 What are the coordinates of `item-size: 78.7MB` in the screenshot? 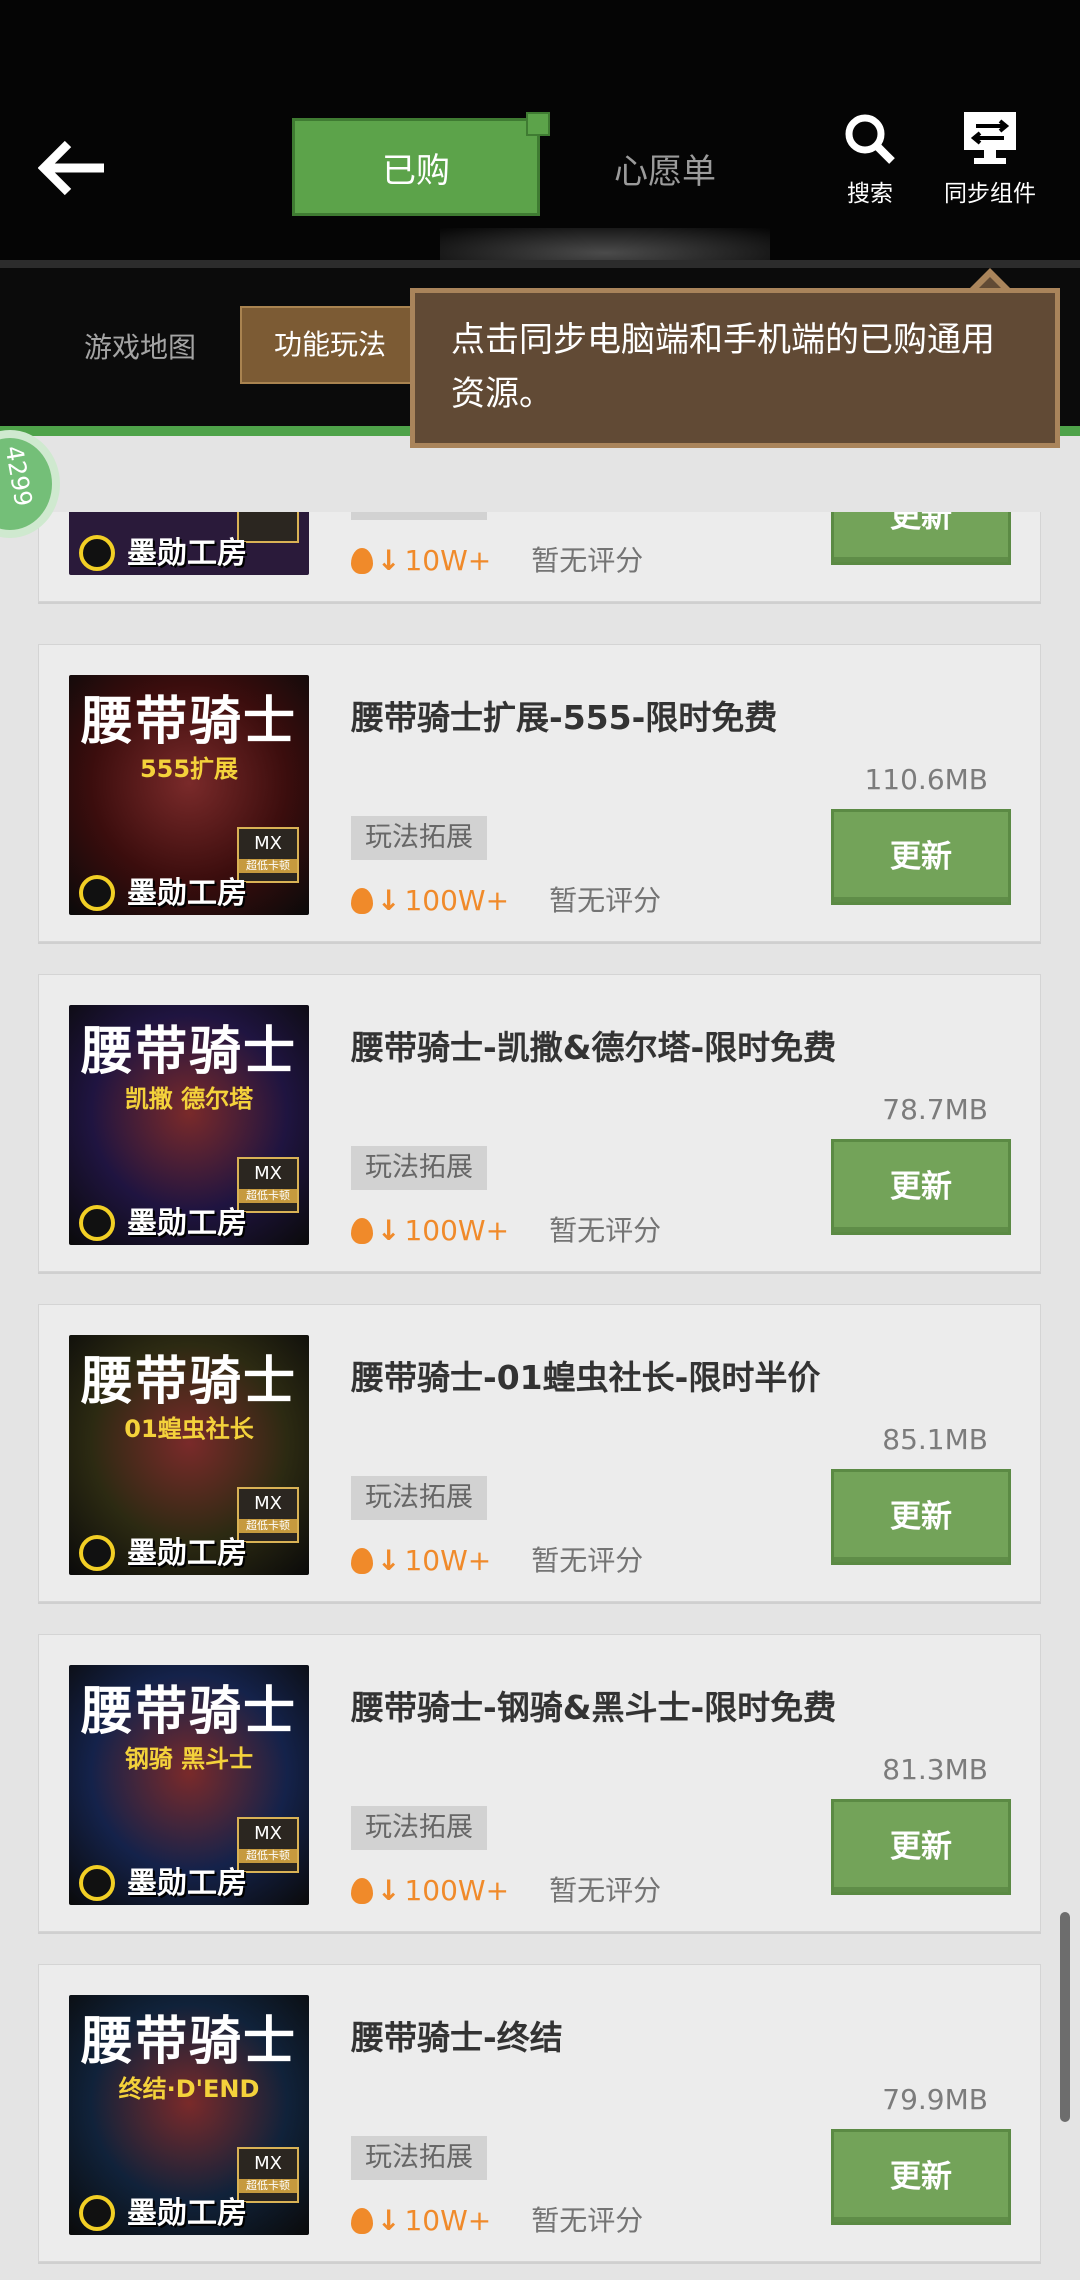 It's located at (935, 1109).